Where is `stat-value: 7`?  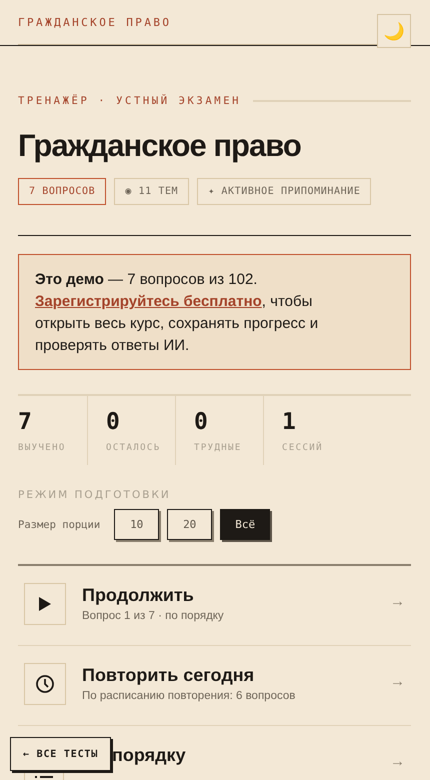 stat-value: 7 is located at coordinates (25, 422).